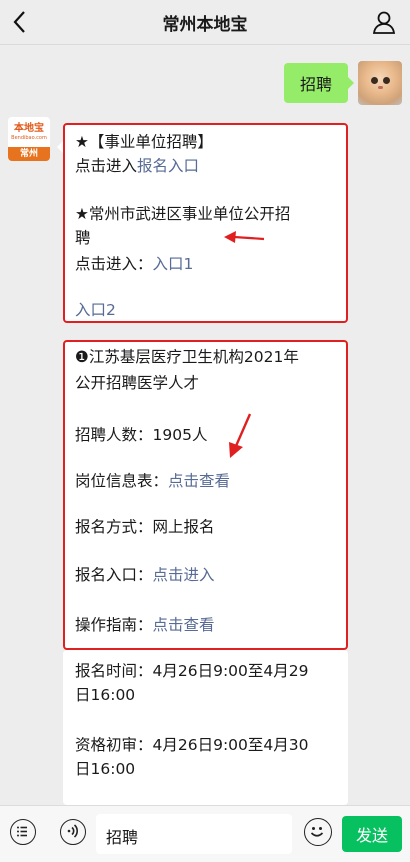 The image size is (410, 862). Describe the element at coordinates (122, 481) in the screenshot. I see `job-info-label: 岗位信息表：` at that location.